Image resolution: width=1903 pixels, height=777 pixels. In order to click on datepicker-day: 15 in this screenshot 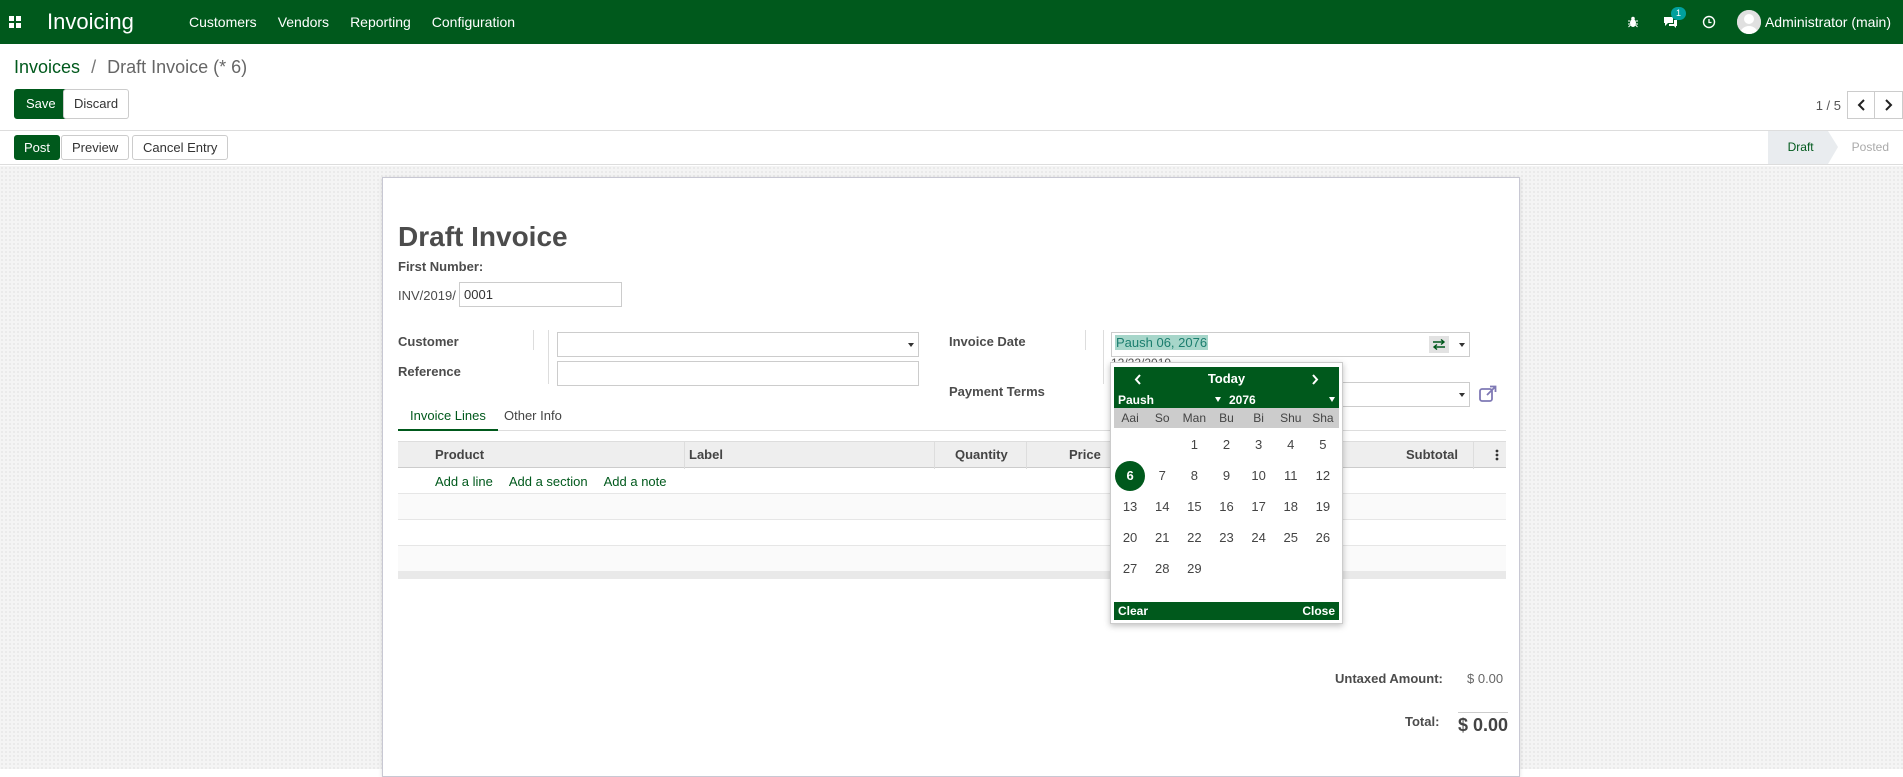, I will do `click(1194, 506)`.